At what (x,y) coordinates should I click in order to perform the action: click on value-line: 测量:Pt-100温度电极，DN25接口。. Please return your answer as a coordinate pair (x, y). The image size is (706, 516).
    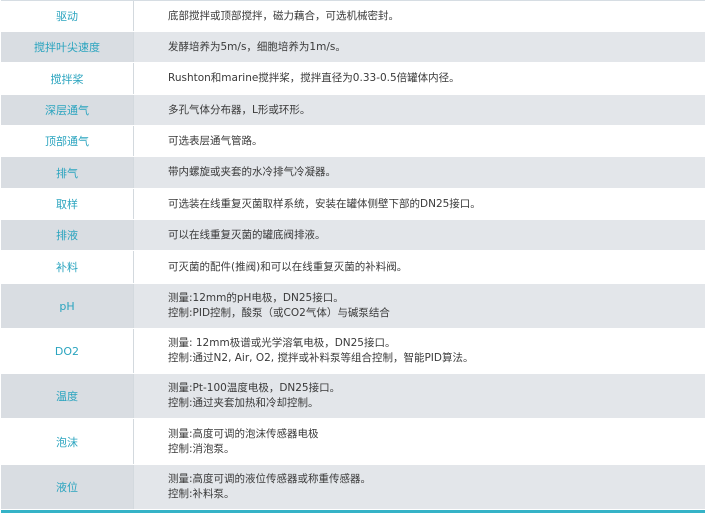
    Looking at the image, I should click on (254, 388).